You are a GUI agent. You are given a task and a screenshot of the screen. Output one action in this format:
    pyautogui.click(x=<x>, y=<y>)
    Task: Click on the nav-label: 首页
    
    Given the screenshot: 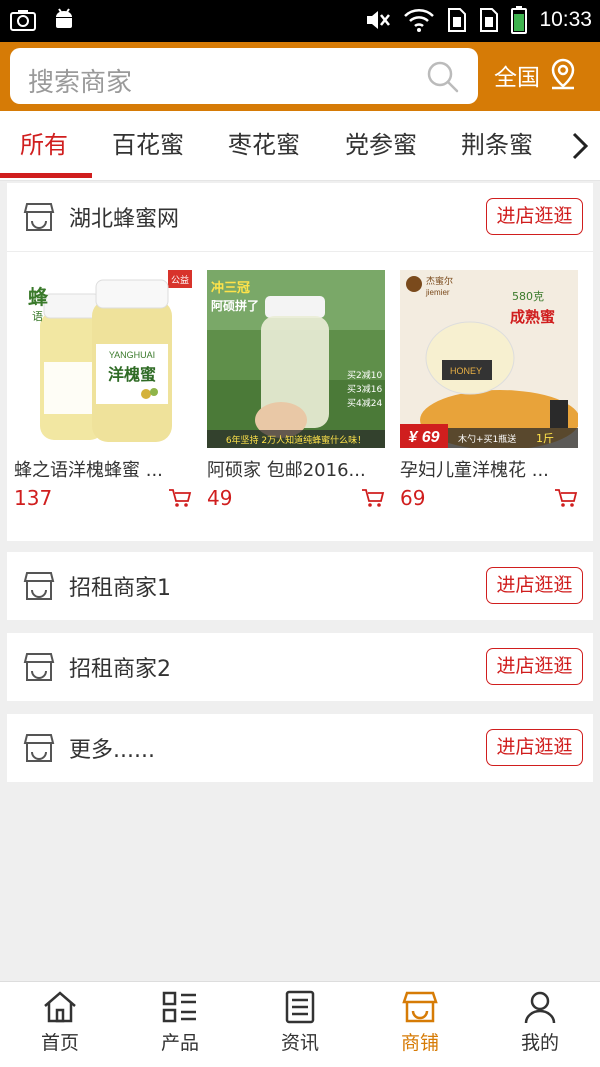 What is the action you would take?
    pyautogui.click(x=59, y=1043)
    